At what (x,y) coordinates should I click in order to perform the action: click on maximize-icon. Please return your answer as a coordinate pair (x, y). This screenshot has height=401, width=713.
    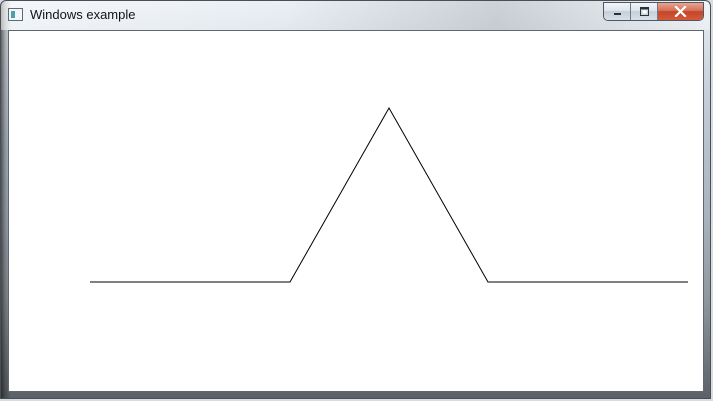
    Looking at the image, I should click on (644, 11).